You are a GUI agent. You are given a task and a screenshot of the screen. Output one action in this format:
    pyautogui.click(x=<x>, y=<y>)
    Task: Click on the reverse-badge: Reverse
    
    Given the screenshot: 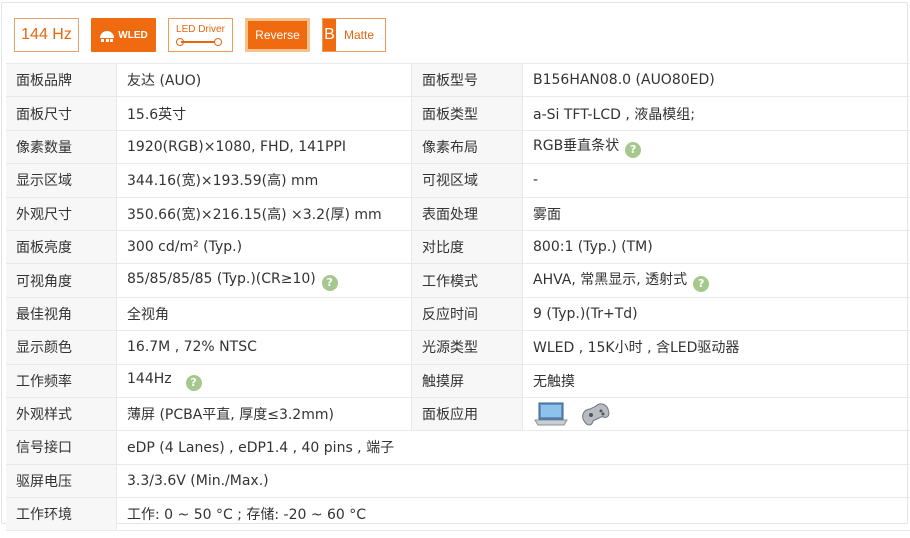 What is the action you would take?
    pyautogui.click(x=277, y=35)
    